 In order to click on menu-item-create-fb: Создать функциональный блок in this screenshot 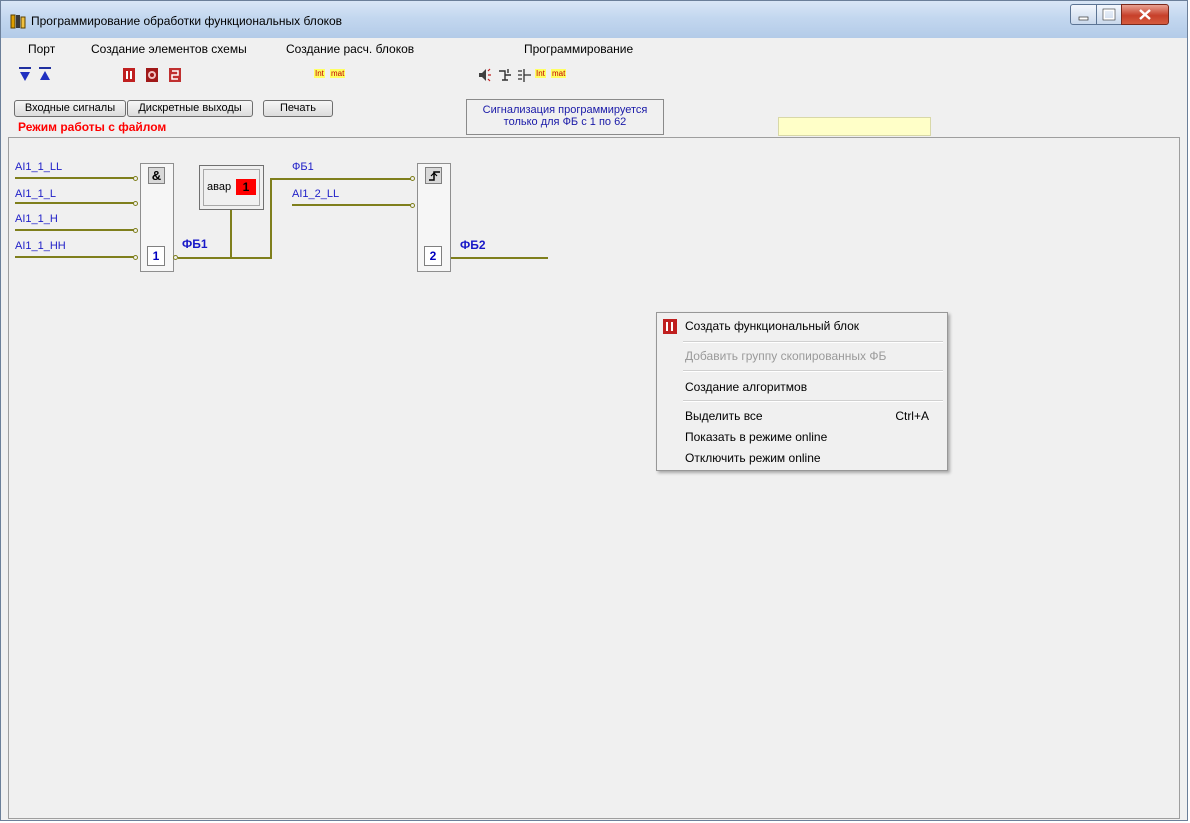, I will do `click(772, 326)`.